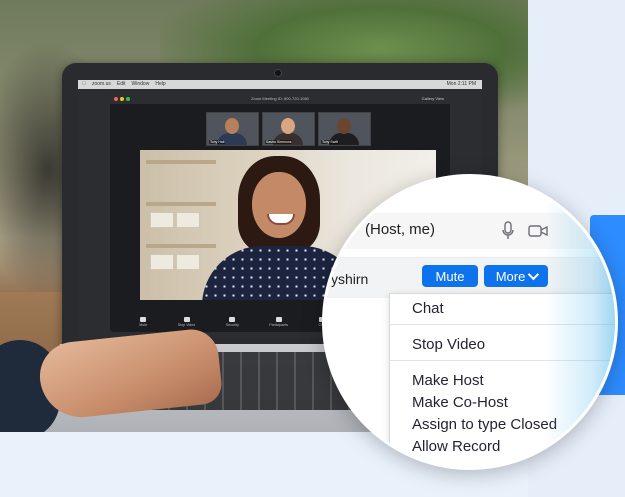 The image size is (625, 497). I want to click on chevron-down-icon, so click(534, 274).